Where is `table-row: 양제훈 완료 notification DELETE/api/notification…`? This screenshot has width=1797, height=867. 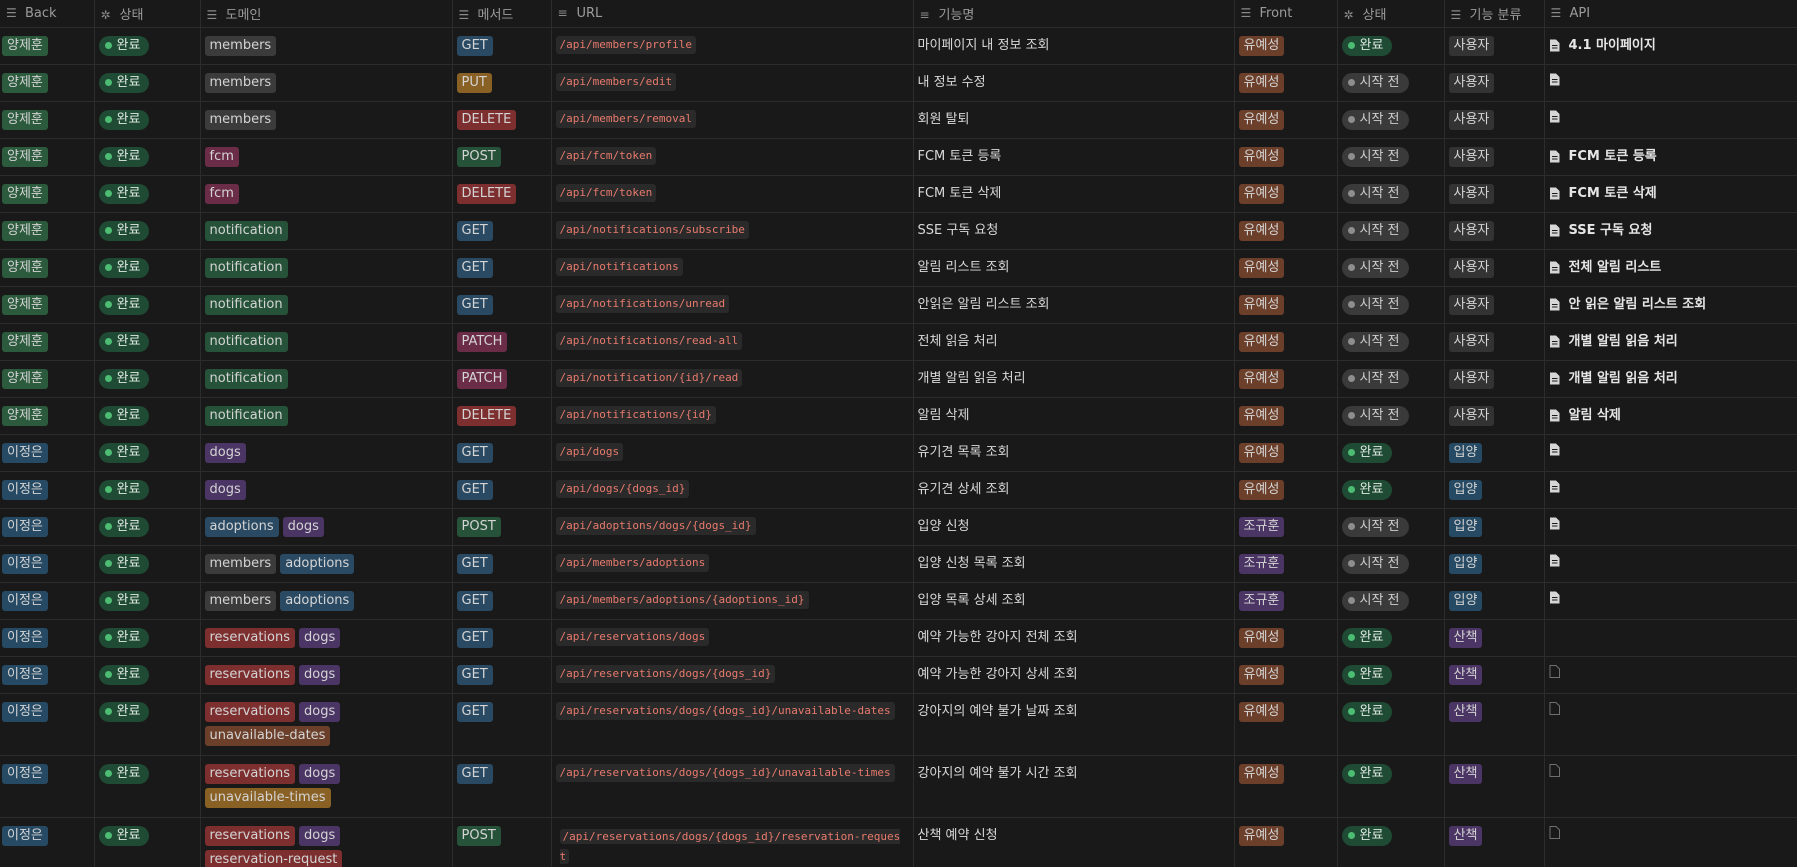
table-row: 양제훈 완료 notification DELETE/api/notification… is located at coordinates (898, 416).